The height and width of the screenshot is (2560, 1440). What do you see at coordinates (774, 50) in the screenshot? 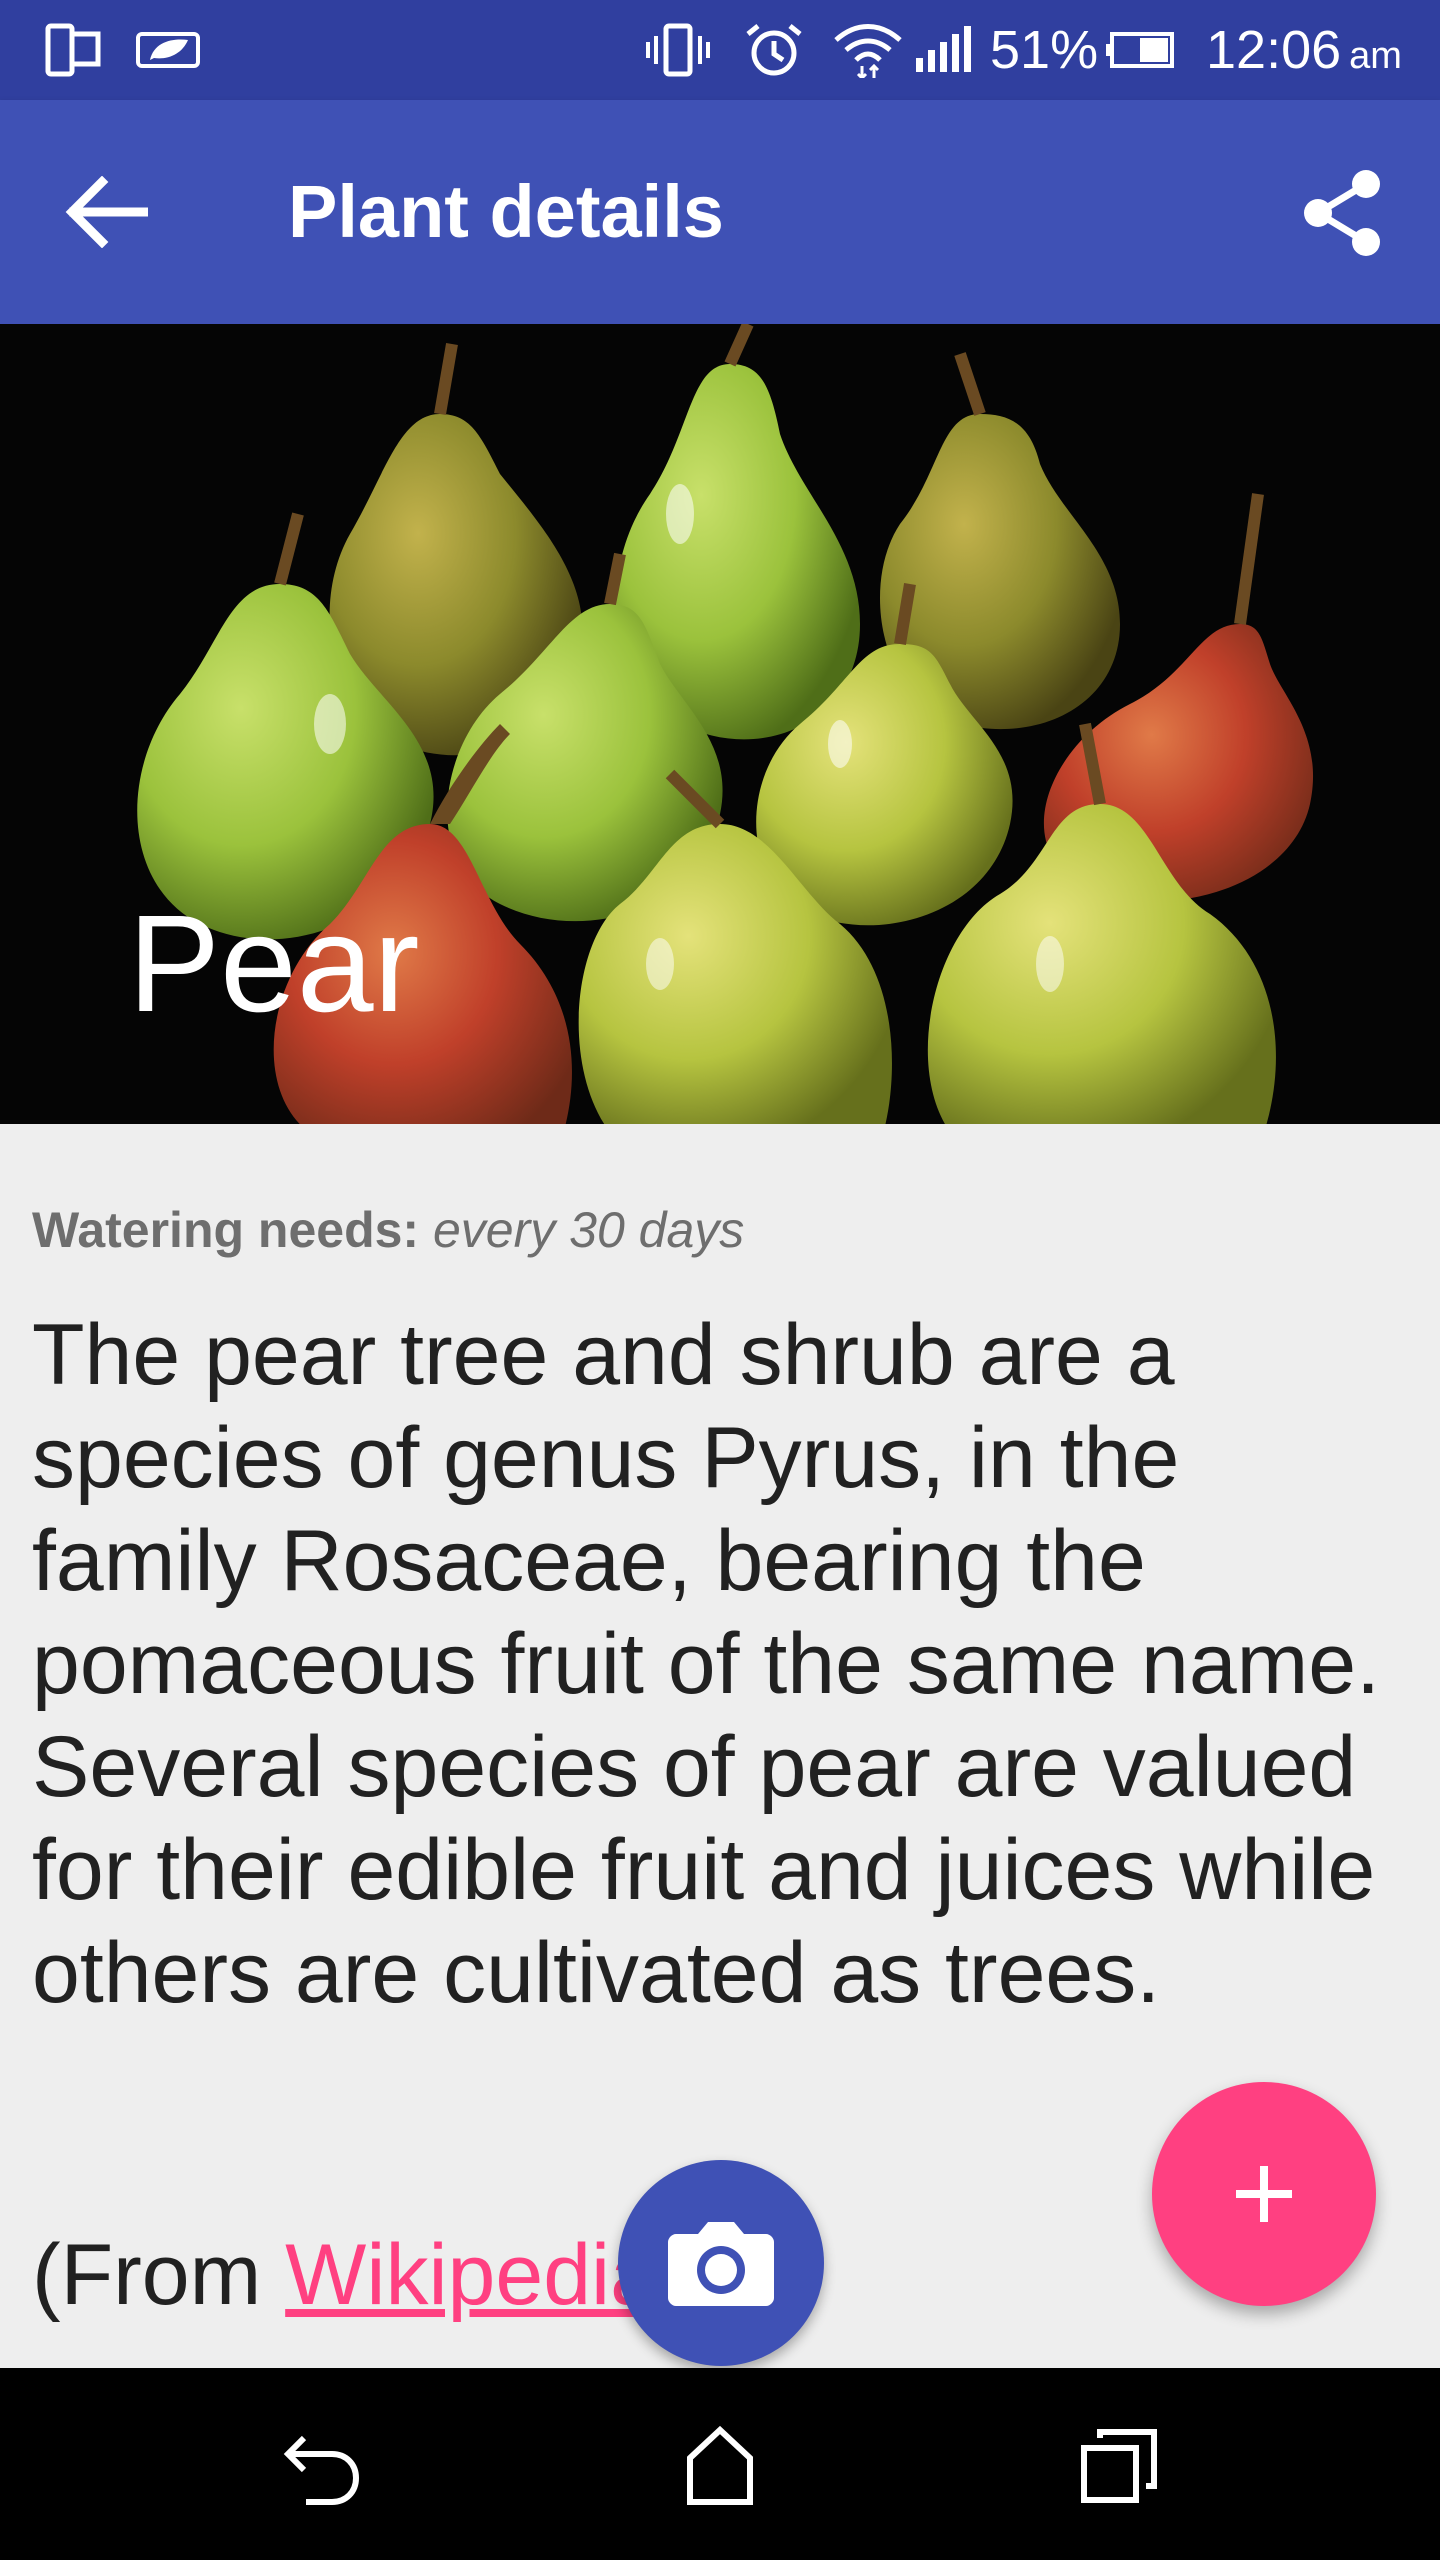
I see `alarm-icon` at bounding box center [774, 50].